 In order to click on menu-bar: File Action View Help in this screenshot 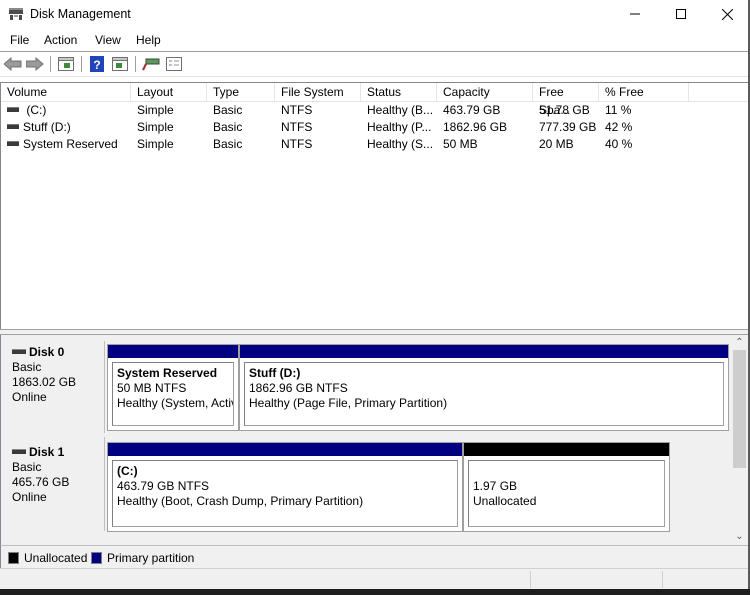, I will do `click(375, 41)`.